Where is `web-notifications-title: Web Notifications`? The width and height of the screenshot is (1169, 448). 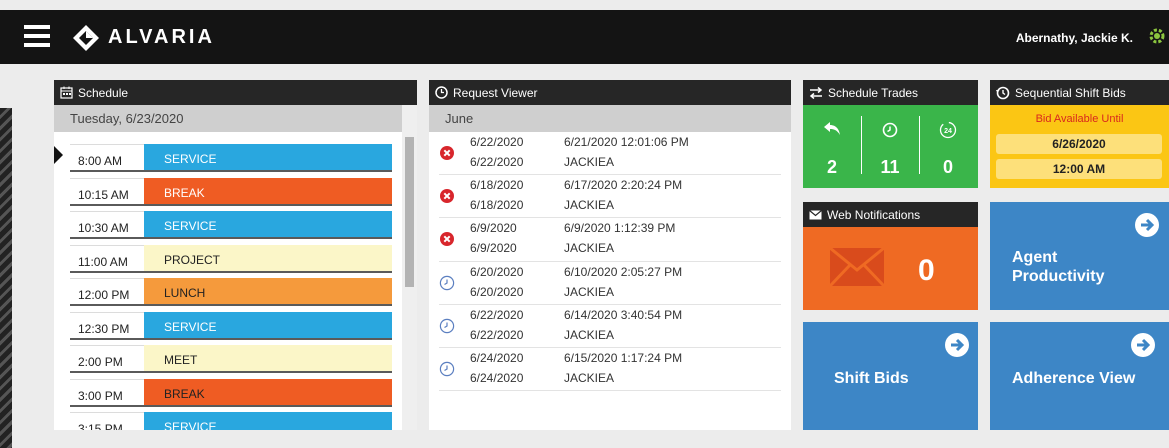
web-notifications-title: Web Notifications is located at coordinates (874, 214).